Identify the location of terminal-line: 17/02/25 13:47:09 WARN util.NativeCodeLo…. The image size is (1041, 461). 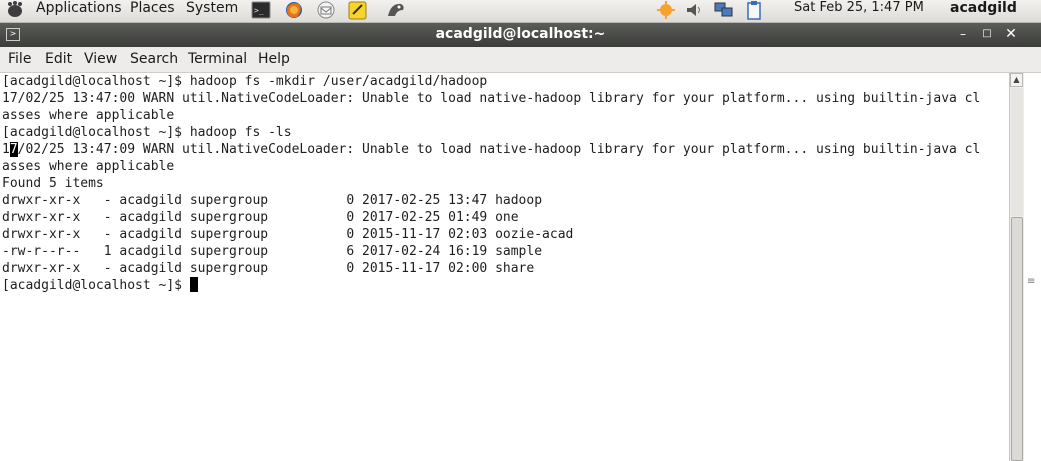
(491, 149).